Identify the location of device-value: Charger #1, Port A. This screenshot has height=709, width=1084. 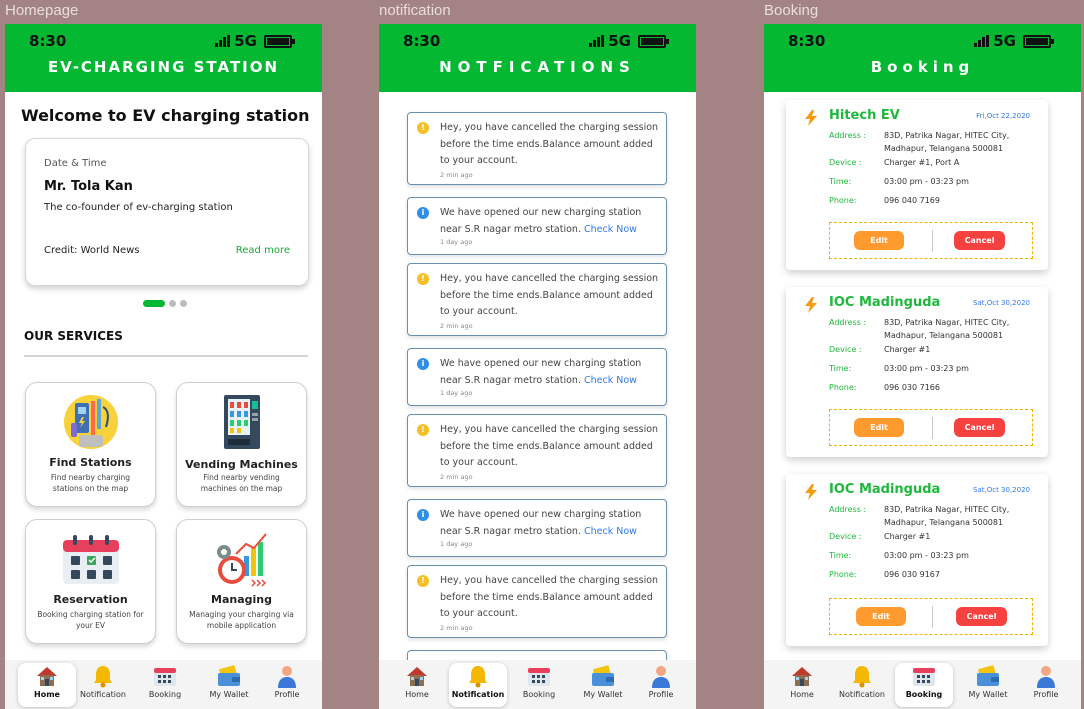
(922, 162).